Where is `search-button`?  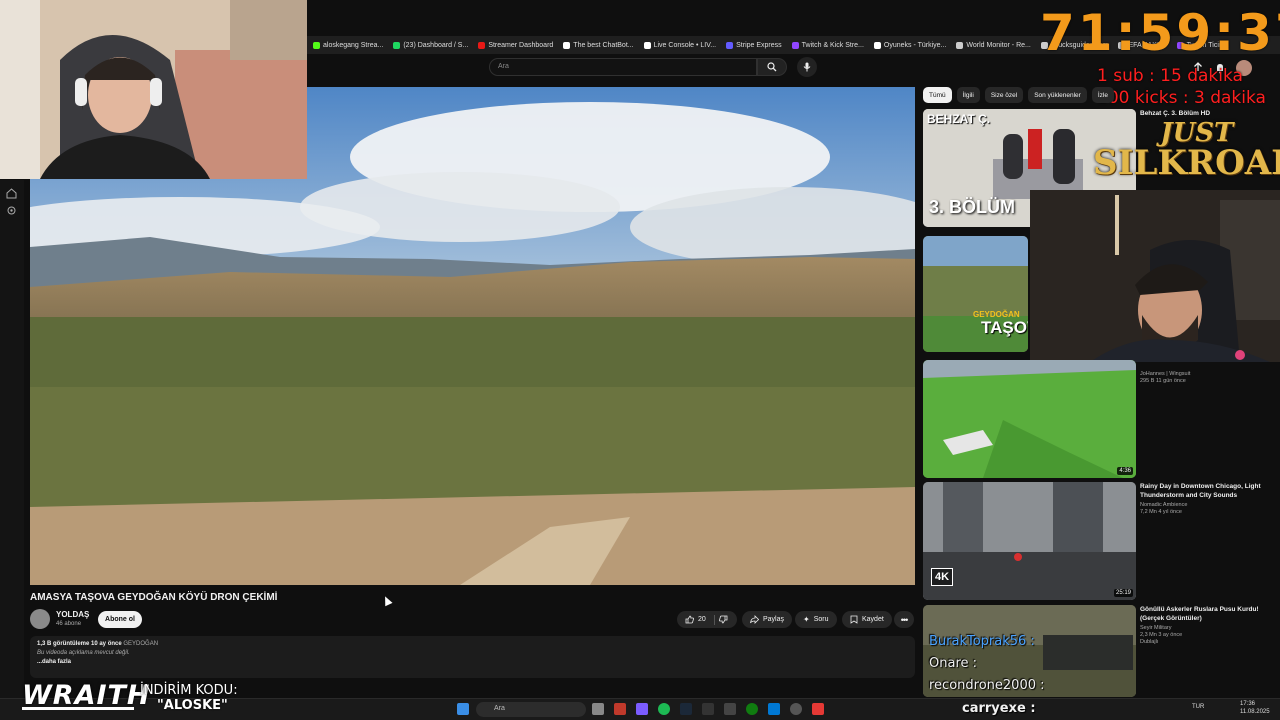
search-button is located at coordinates (772, 67).